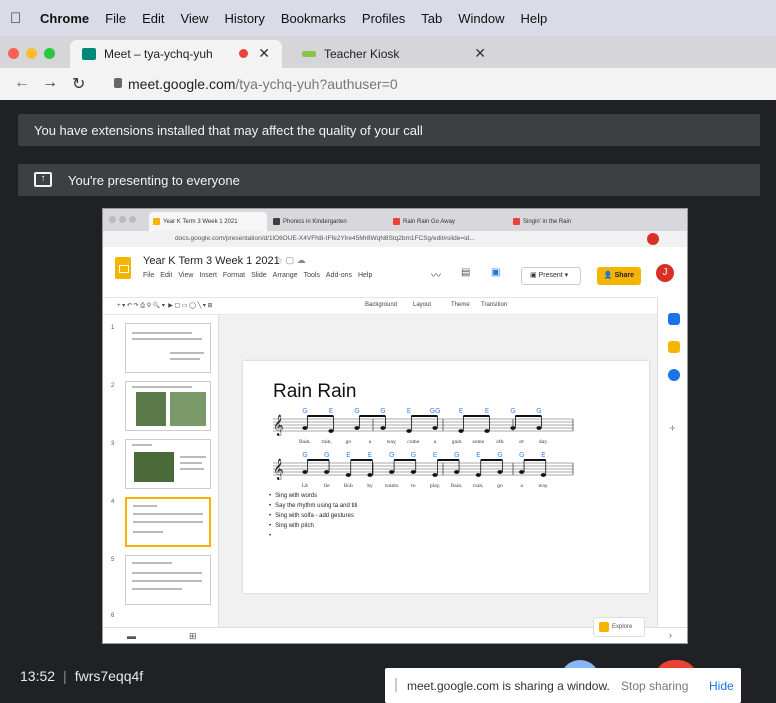  I want to click on shared-tab: Rain Rain Go Away, so click(448, 221).